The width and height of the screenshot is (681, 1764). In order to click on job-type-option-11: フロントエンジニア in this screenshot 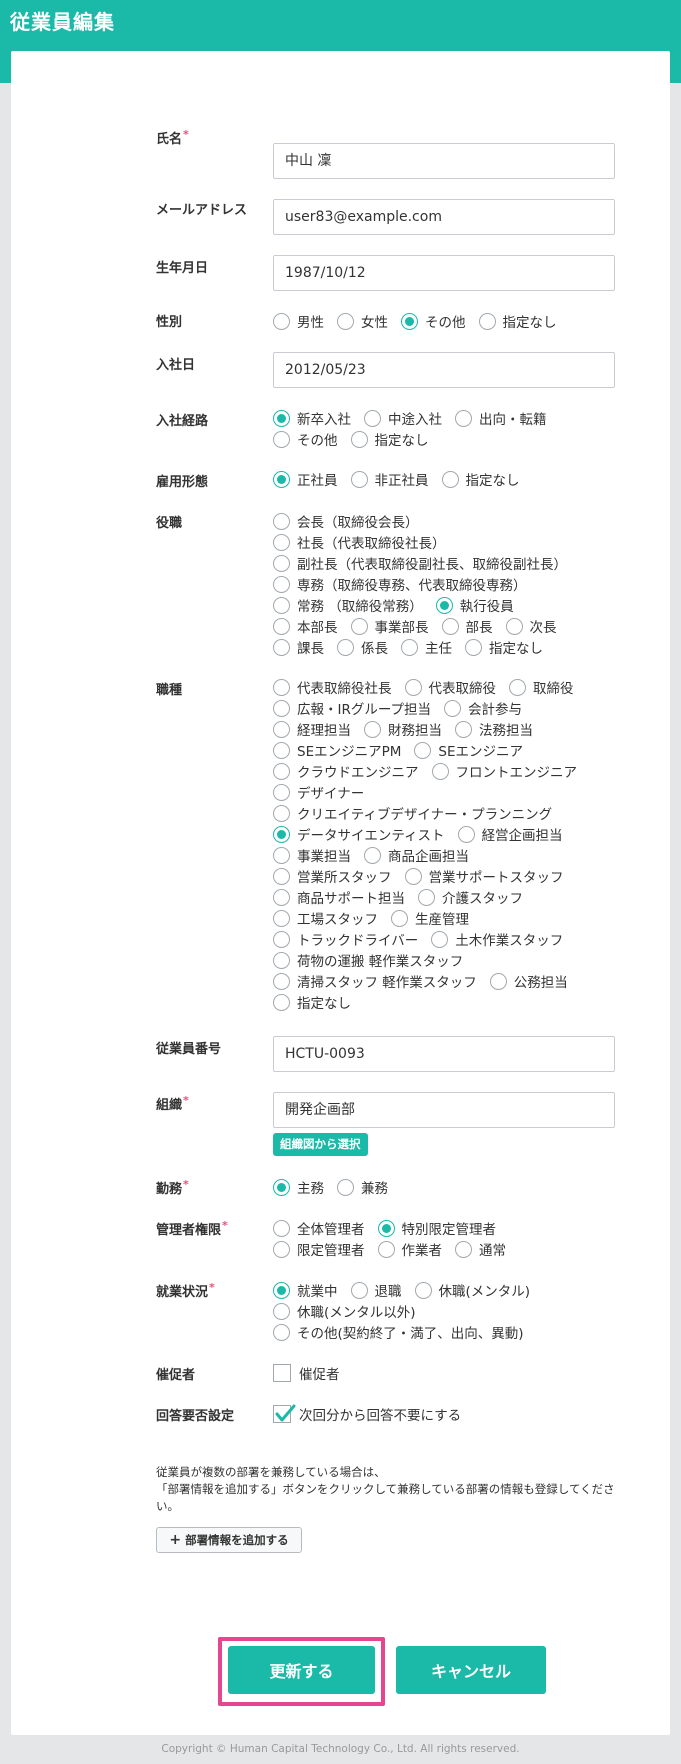, I will do `click(504, 771)`.